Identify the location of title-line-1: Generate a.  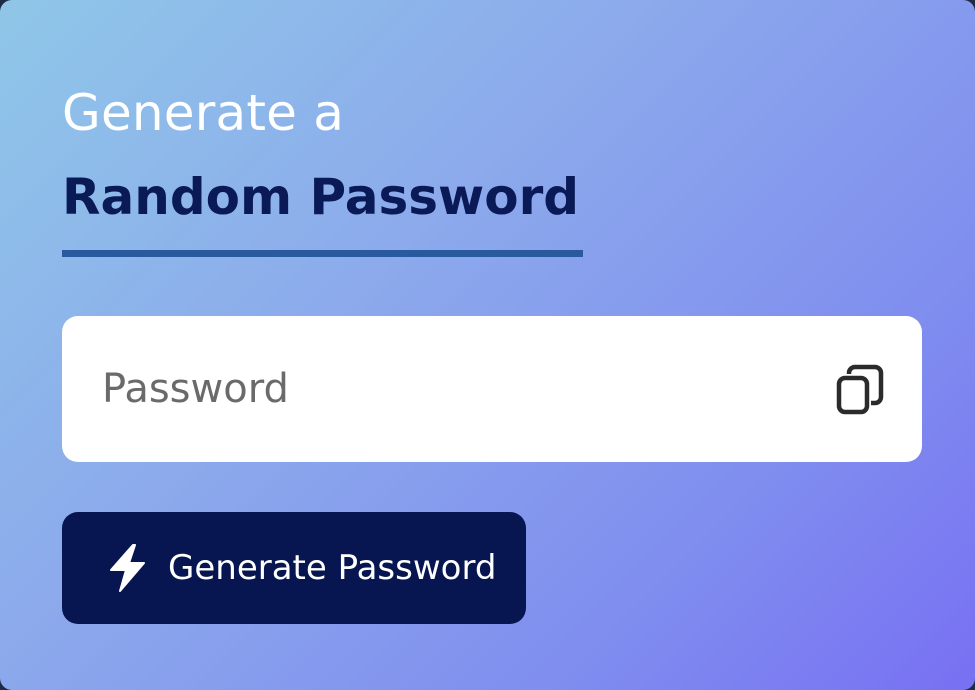
(203, 113).